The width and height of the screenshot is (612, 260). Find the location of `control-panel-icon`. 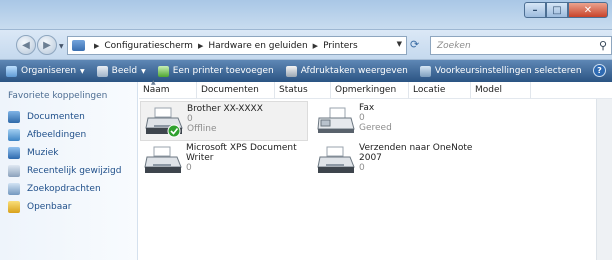

control-panel-icon is located at coordinates (78, 45).